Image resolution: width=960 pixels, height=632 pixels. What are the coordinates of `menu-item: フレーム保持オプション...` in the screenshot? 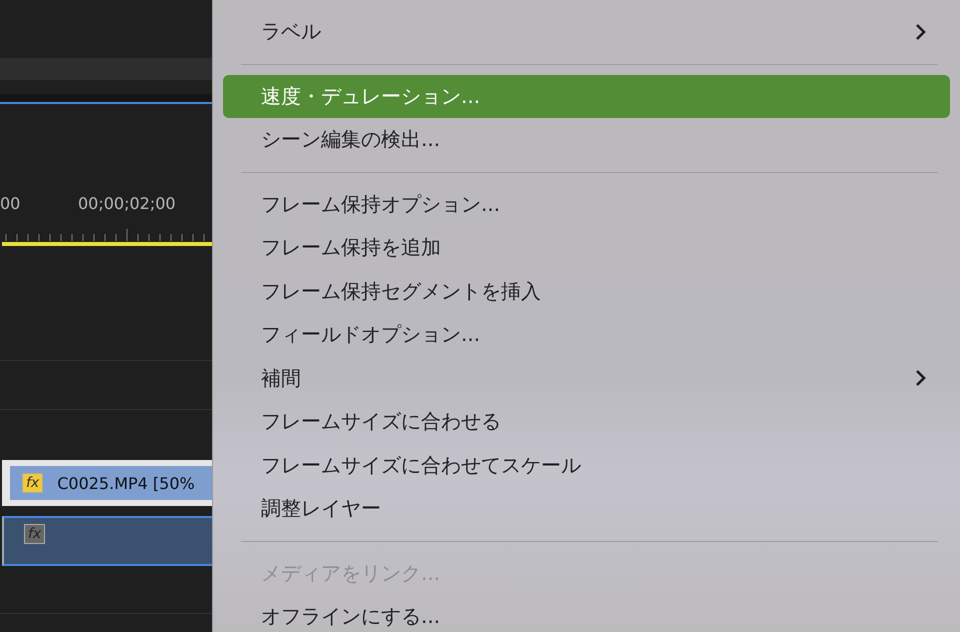 It's located at (586, 204).